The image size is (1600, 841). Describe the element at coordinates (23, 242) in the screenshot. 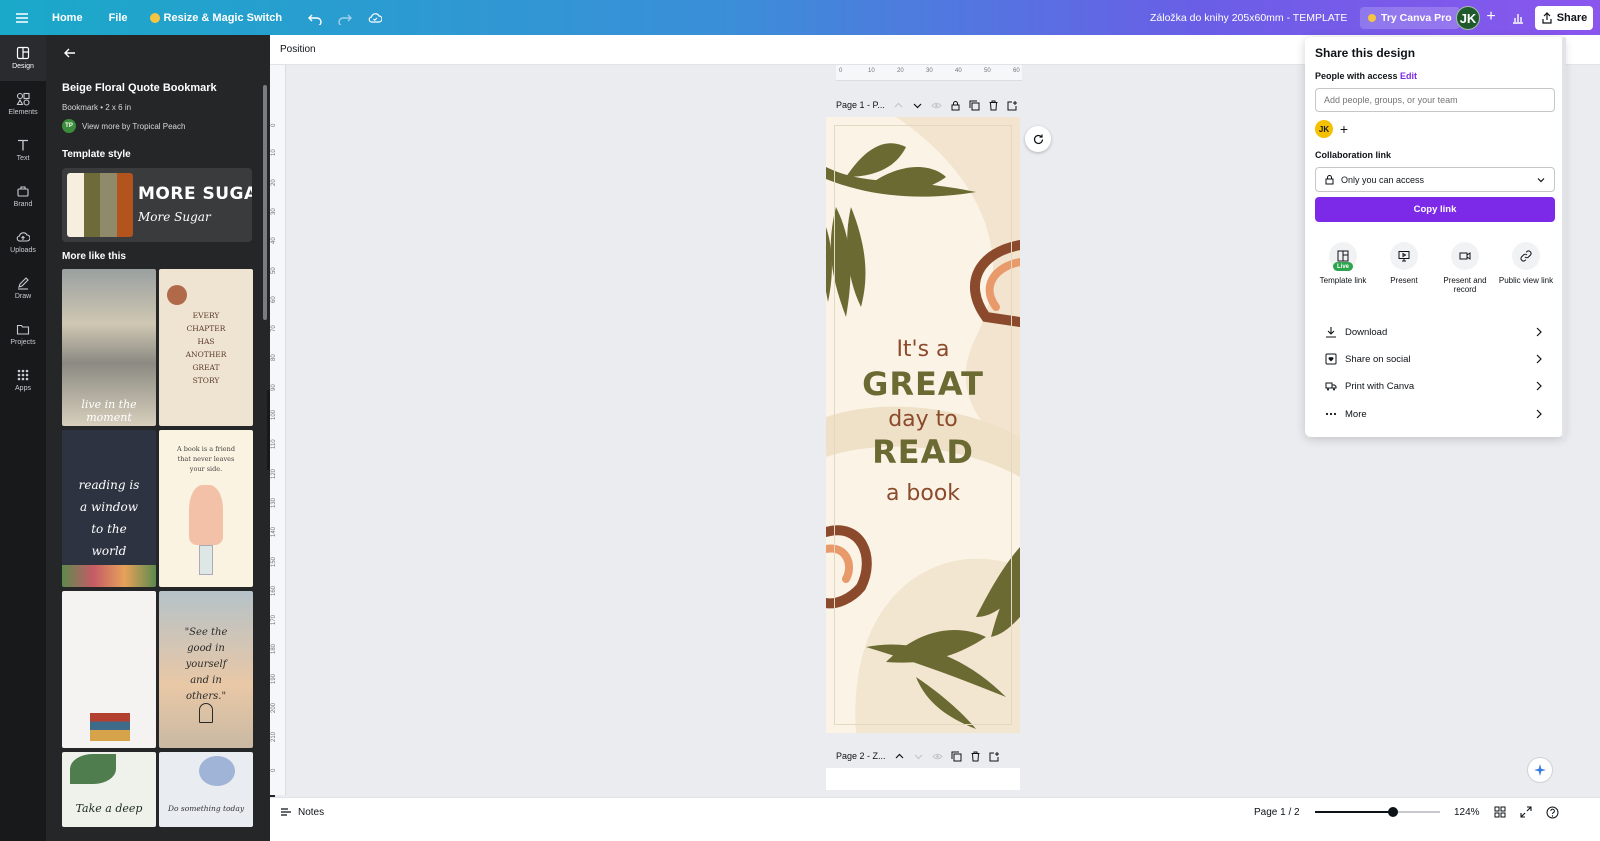

I see `rail-item-uploads: Uploads` at that location.